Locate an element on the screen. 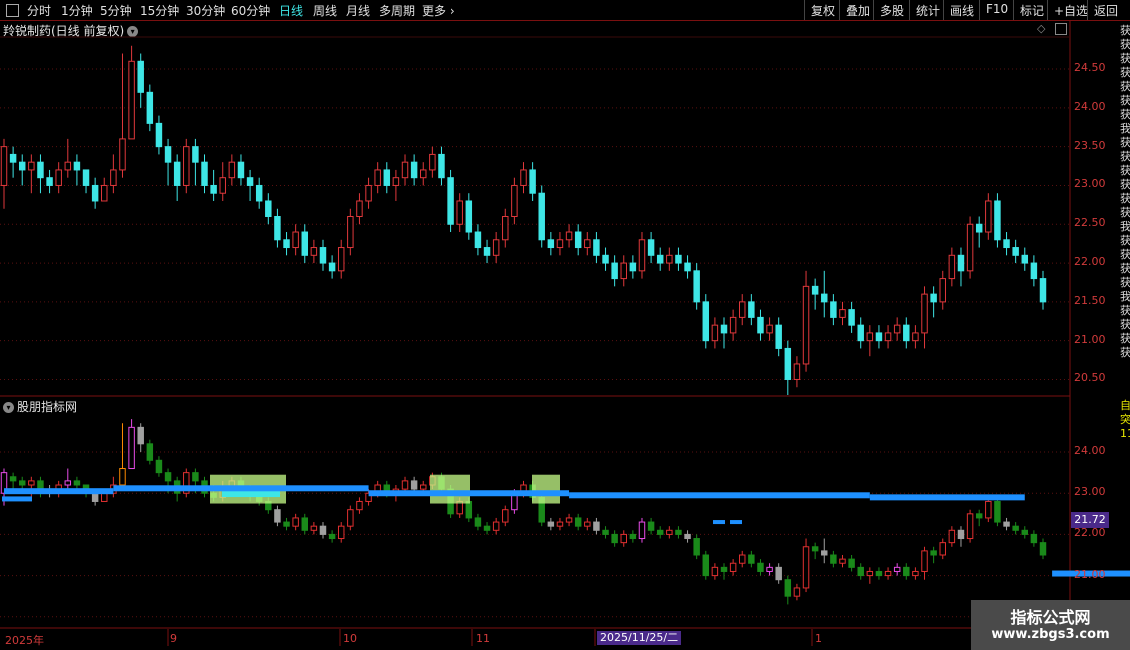 Image resolution: width=1130 pixels, height=650 pixels. side-strip-main: 获获获获获获获我获获获获获获我获获获获我获获获获 is located at coordinates (1125, 191).